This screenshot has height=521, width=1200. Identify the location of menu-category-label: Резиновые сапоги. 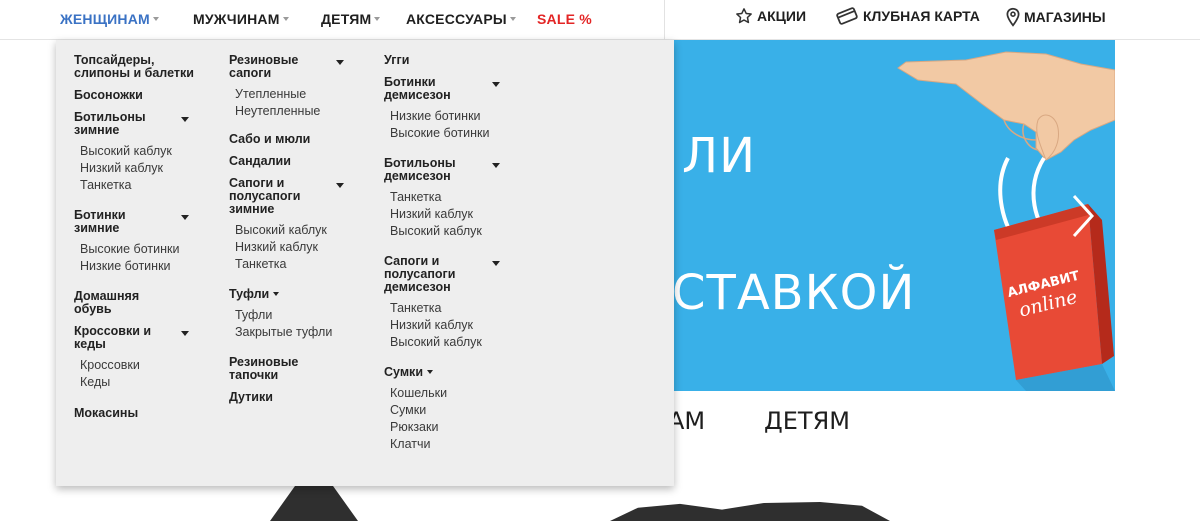
(264, 66).